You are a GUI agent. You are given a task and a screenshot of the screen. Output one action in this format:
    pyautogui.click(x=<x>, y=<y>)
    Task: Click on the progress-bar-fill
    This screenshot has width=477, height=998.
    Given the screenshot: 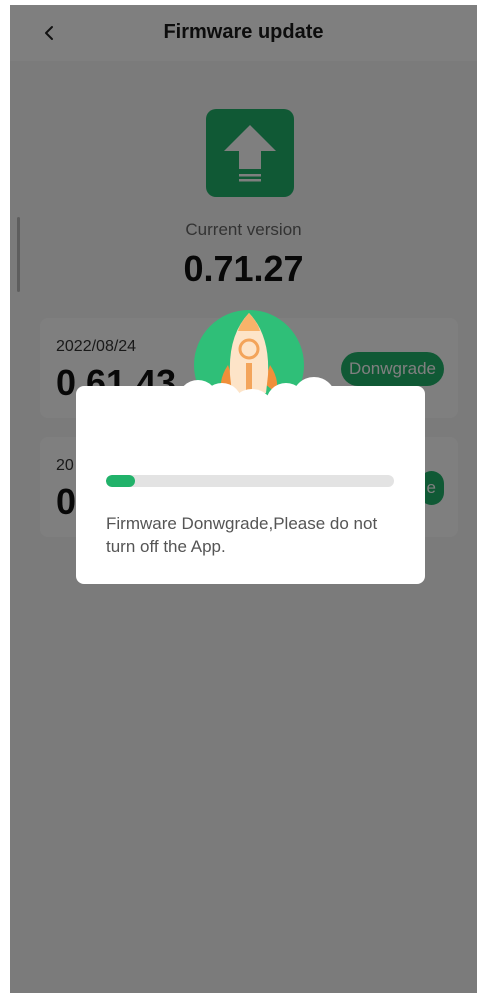 What is the action you would take?
    pyautogui.click(x=120, y=481)
    